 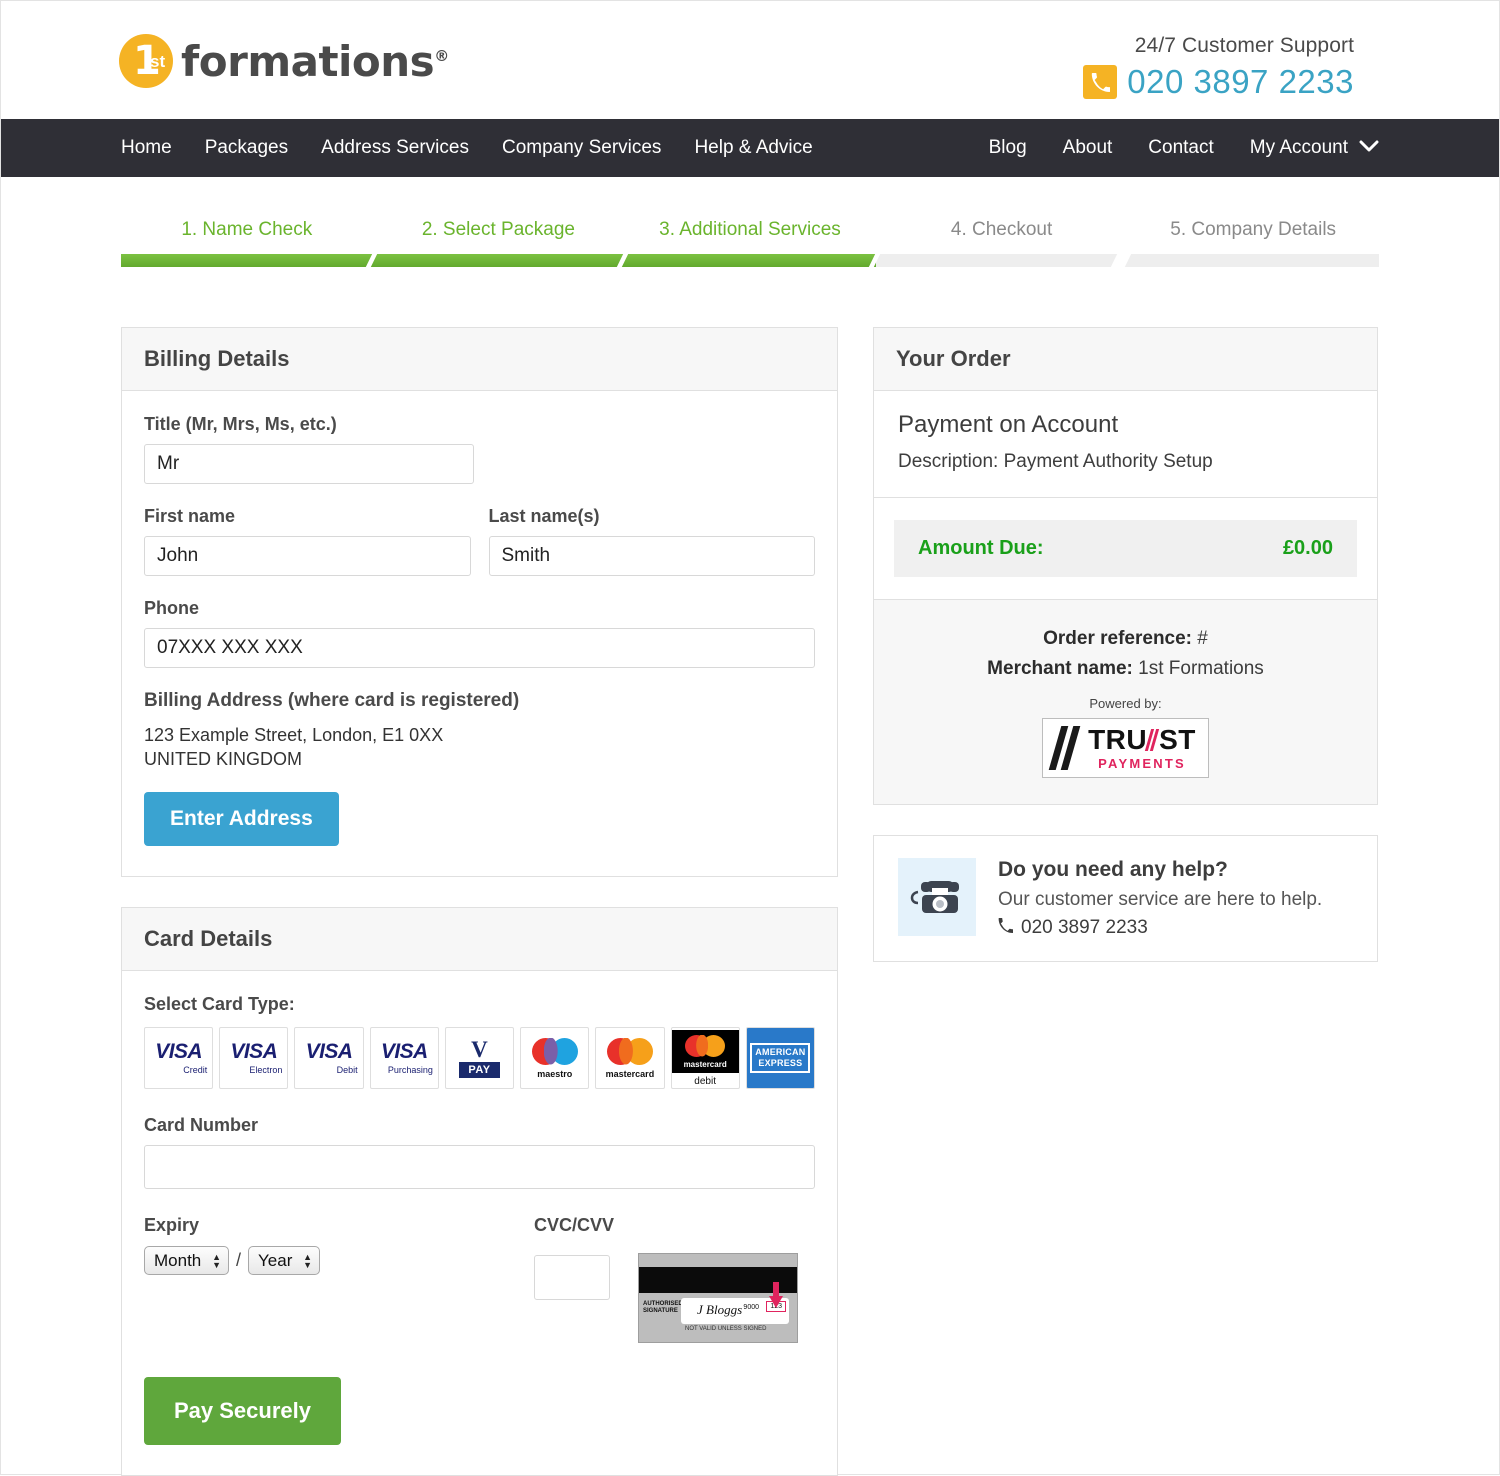 I want to click on last-name-input, so click(x=651, y=556).